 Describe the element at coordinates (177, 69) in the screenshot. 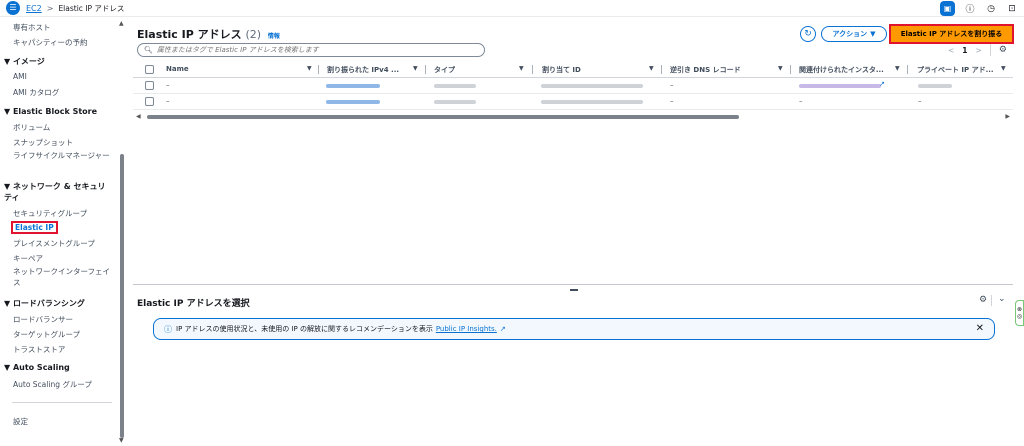

I see `column-header-name: Name` at that location.